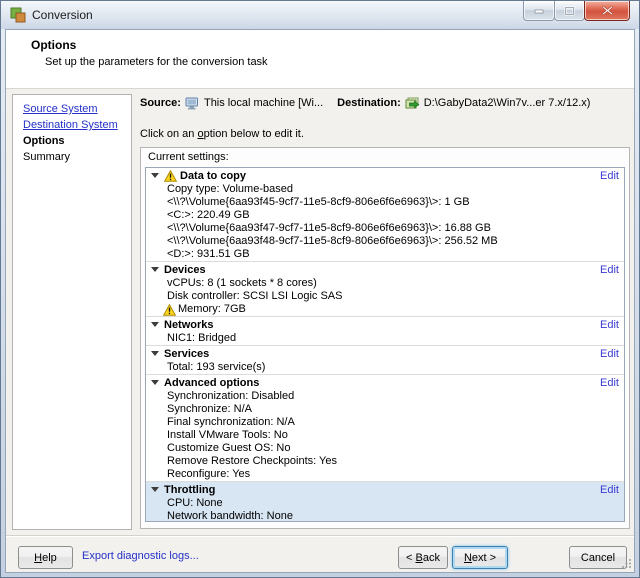  What do you see at coordinates (612, 383) in the screenshot?
I see `edit-link-advanced-options: Edit` at bounding box center [612, 383].